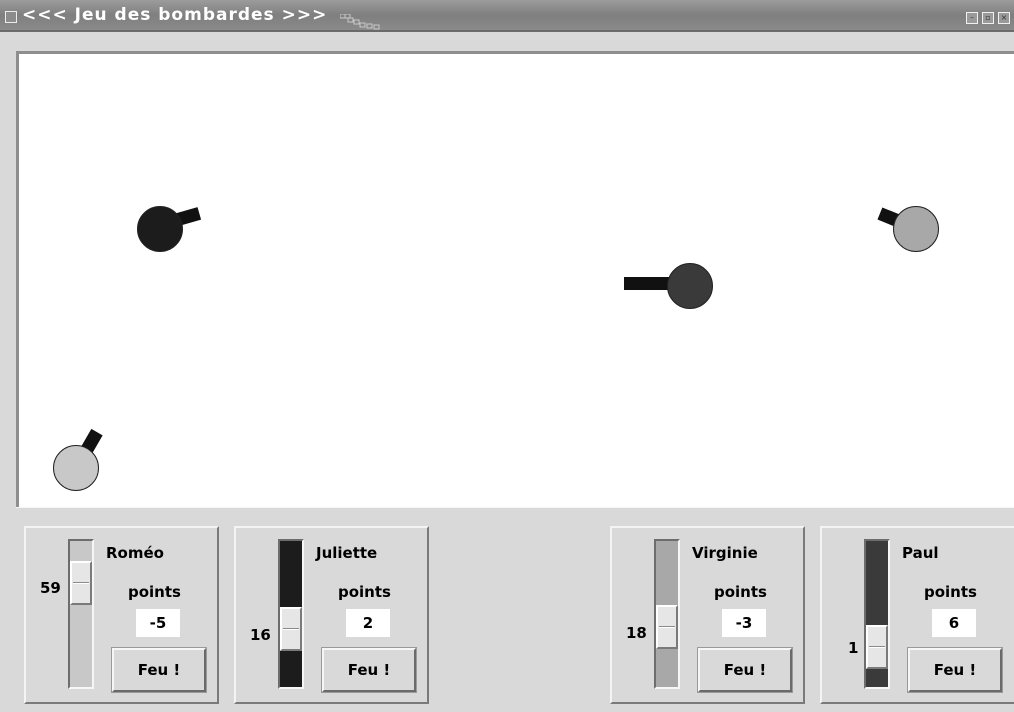  What do you see at coordinates (347, 553) in the screenshot?
I see `player-name: Juliette` at bounding box center [347, 553].